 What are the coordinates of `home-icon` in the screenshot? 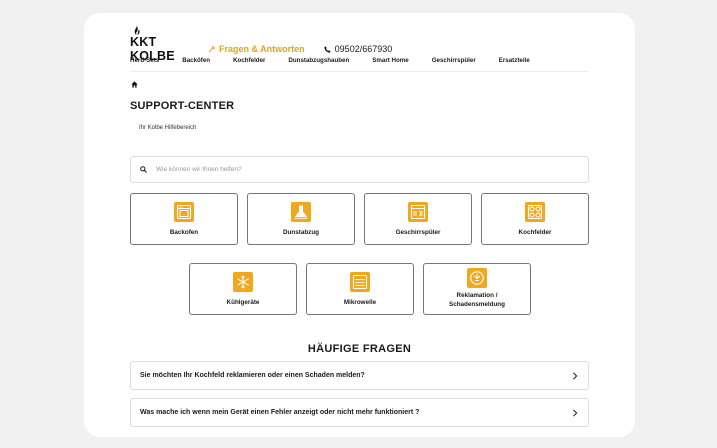 It's located at (134, 84).